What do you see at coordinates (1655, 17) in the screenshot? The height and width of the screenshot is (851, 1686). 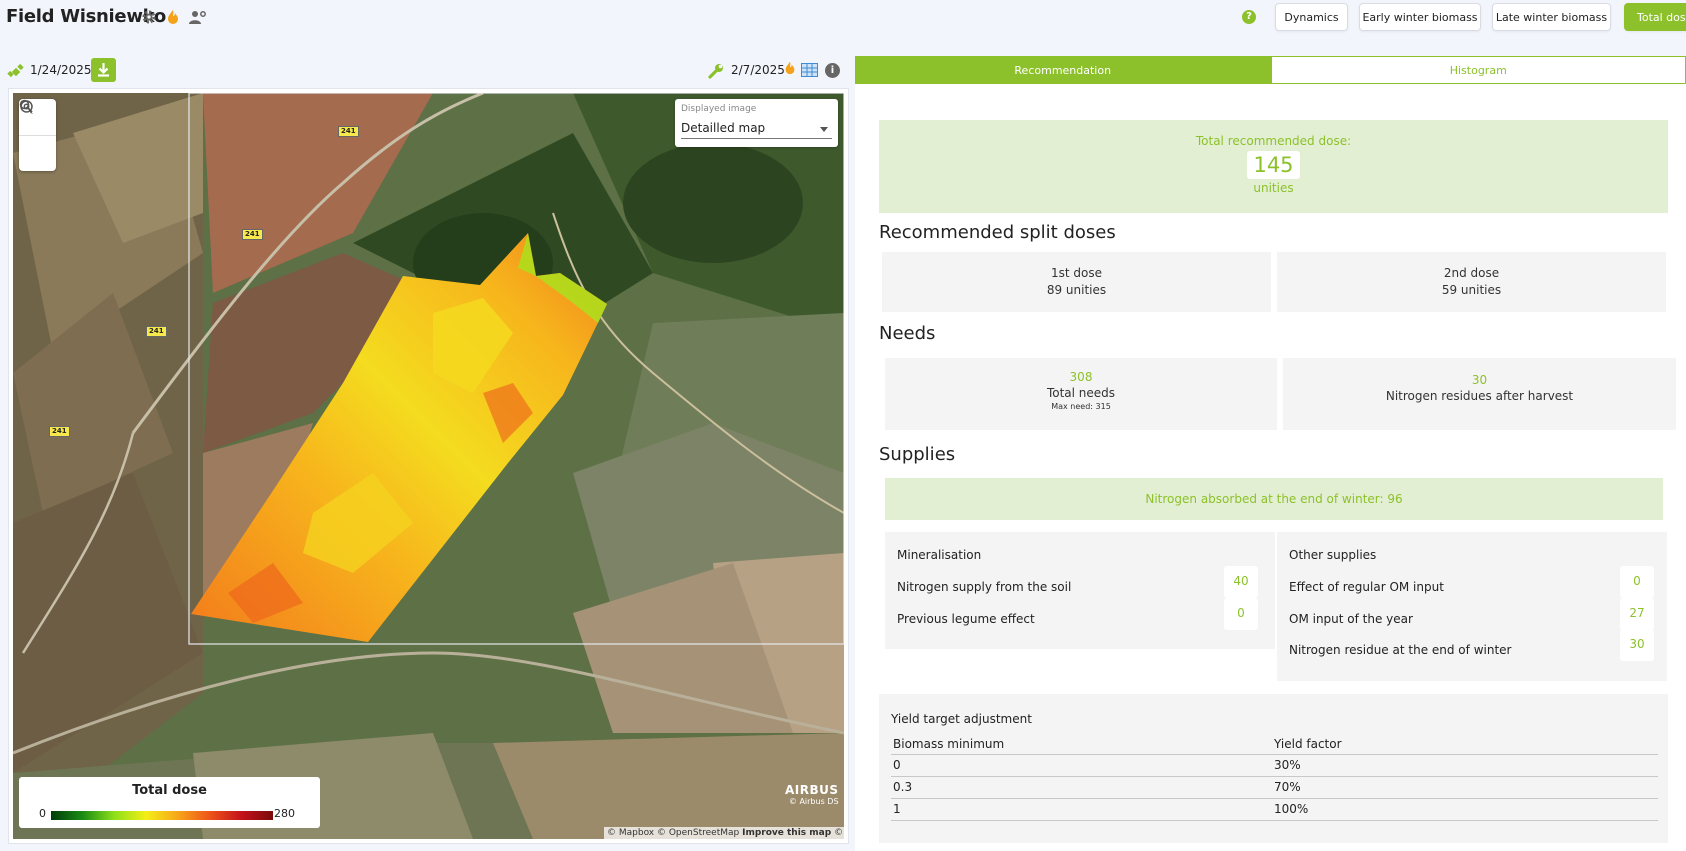 I see `total-dose-button: Total dose` at bounding box center [1655, 17].